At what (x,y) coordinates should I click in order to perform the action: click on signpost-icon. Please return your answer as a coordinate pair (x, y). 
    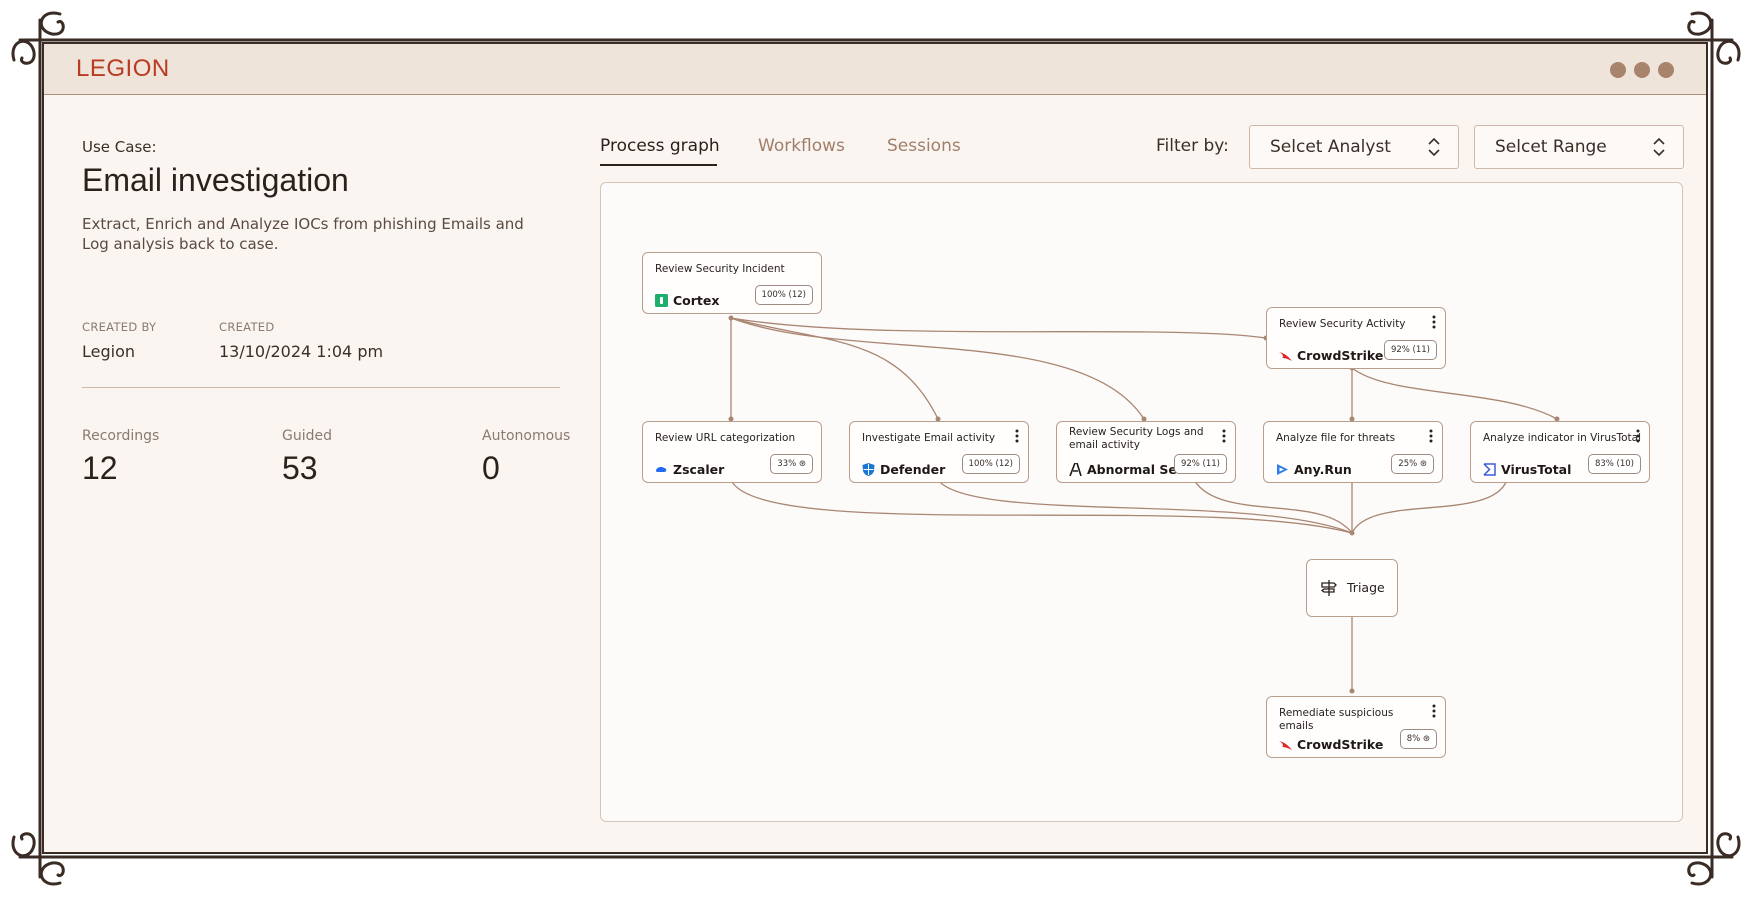
    Looking at the image, I should click on (1328, 588).